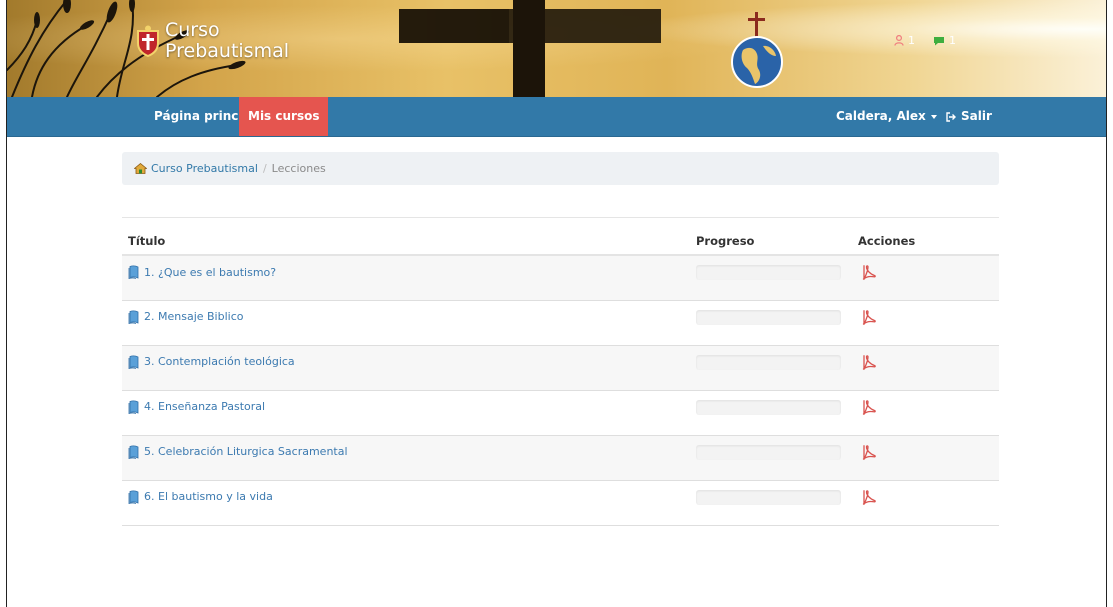  I want to click on lesson-title-cell: 4. Enseñanza Pastoral, so click(406, 413).